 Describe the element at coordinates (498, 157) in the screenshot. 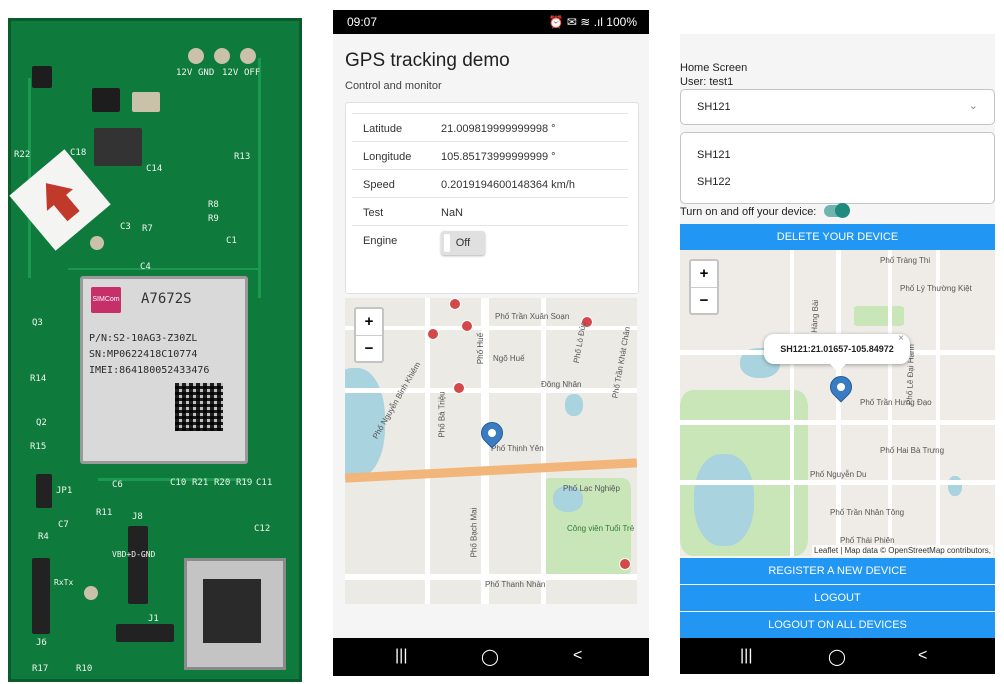

I see `row-value: 105.85173999999999 °` at that location.